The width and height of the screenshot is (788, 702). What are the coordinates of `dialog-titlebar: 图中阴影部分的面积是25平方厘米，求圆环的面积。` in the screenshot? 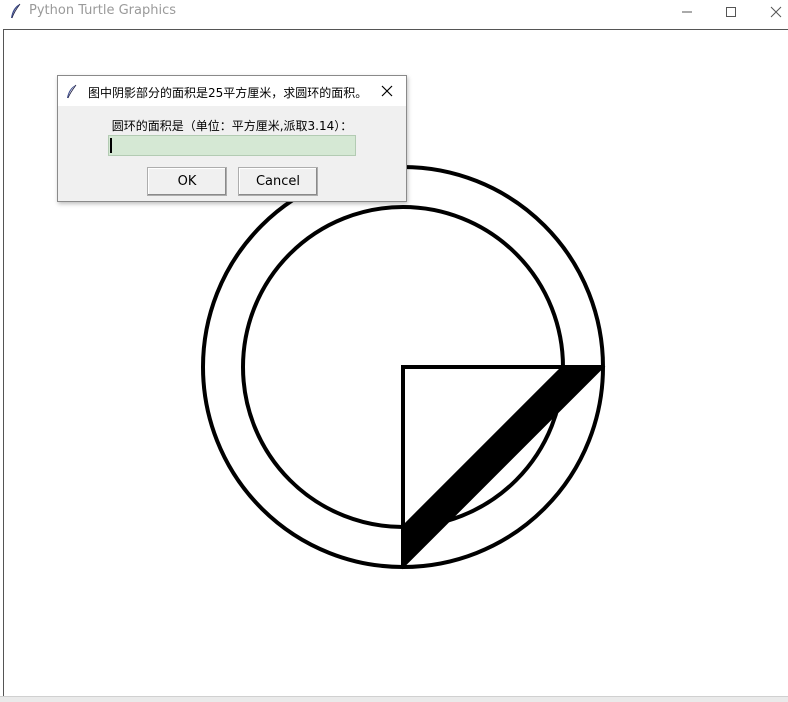 It's located at (232, 91).